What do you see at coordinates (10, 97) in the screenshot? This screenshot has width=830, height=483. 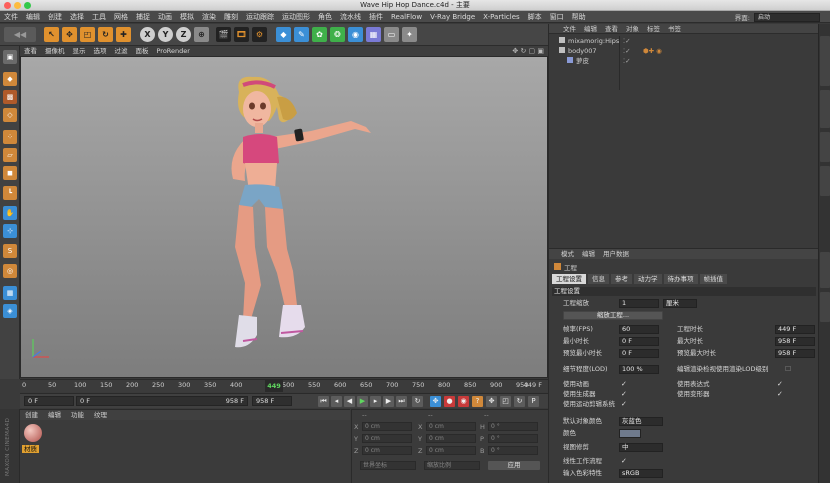 I see `texture-mode-icon: ▩` at bounding box center [10, 97].